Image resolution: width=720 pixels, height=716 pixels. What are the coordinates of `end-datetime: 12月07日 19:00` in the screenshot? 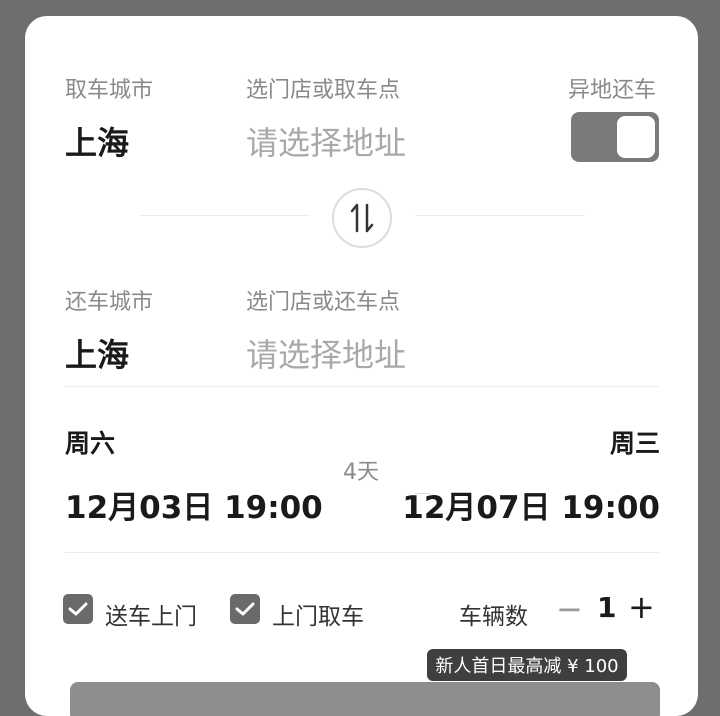 It's located at (531, 504).